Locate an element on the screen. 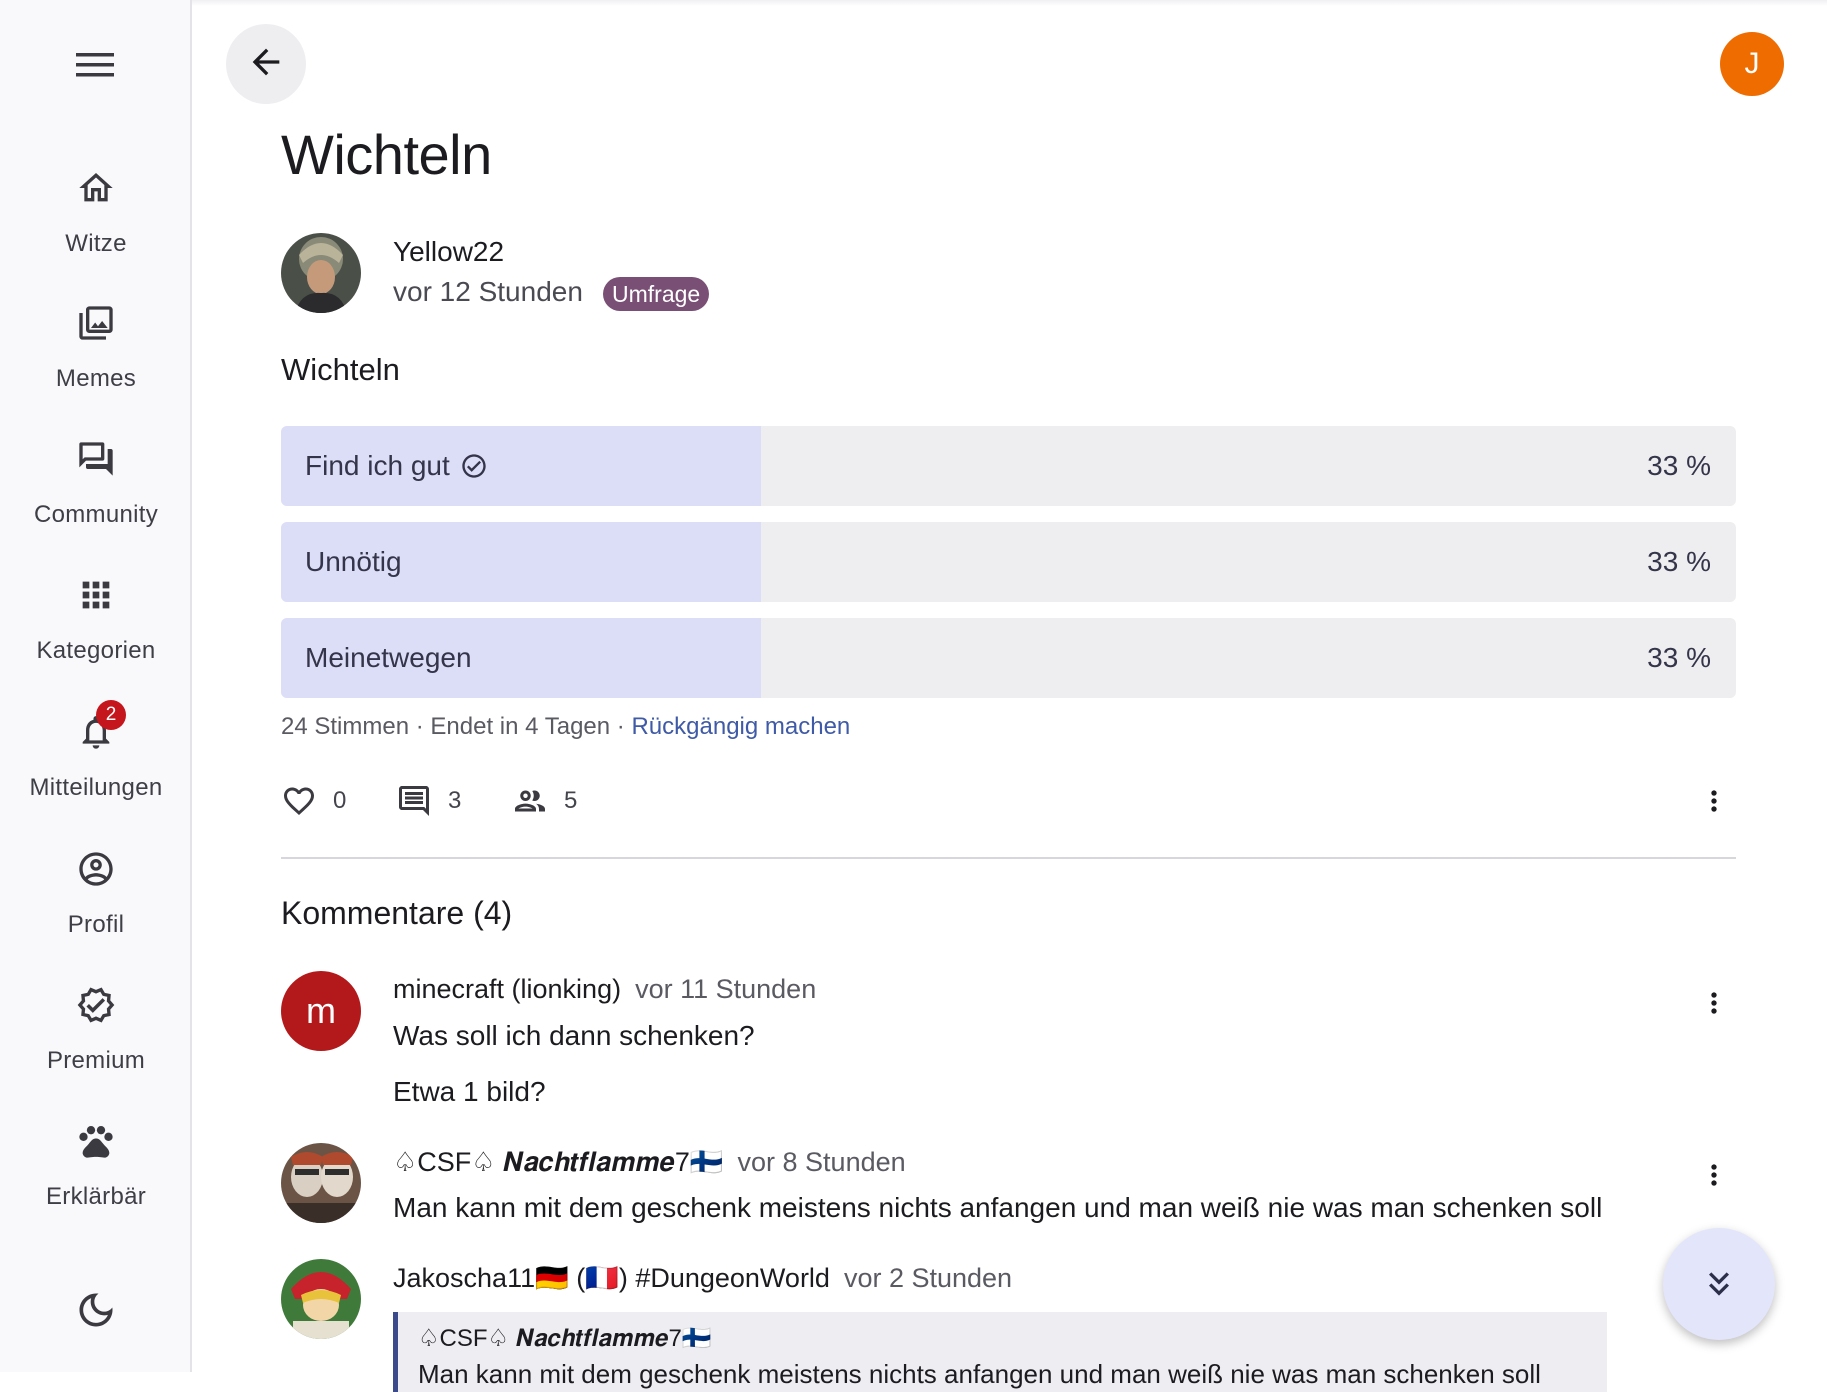  sidebar-item-witze: Witze is located at coordinates (96, 228).